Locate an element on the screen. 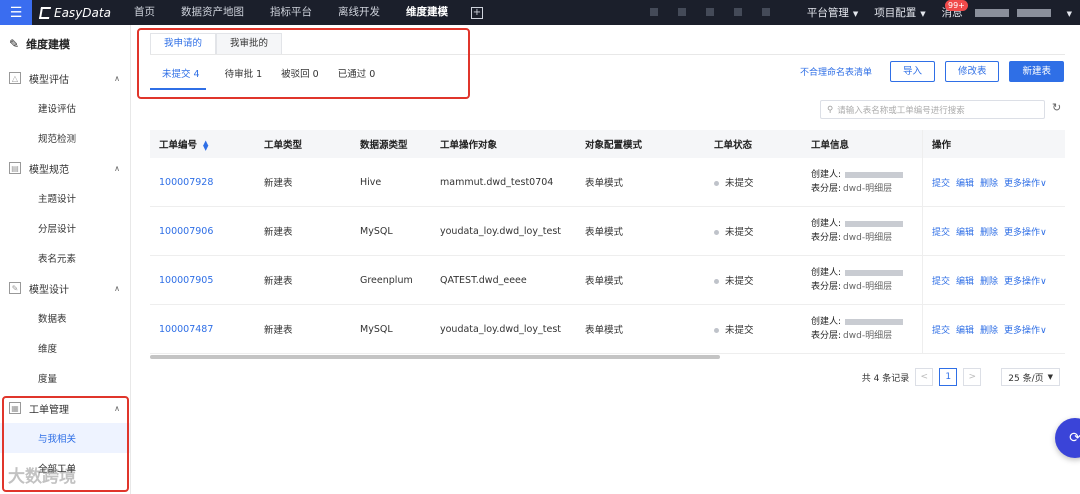 The height and width of the screenshot is (494, 1080). sidebar-item-topic-design: 主题设计 is located at coordinates (65, 198).